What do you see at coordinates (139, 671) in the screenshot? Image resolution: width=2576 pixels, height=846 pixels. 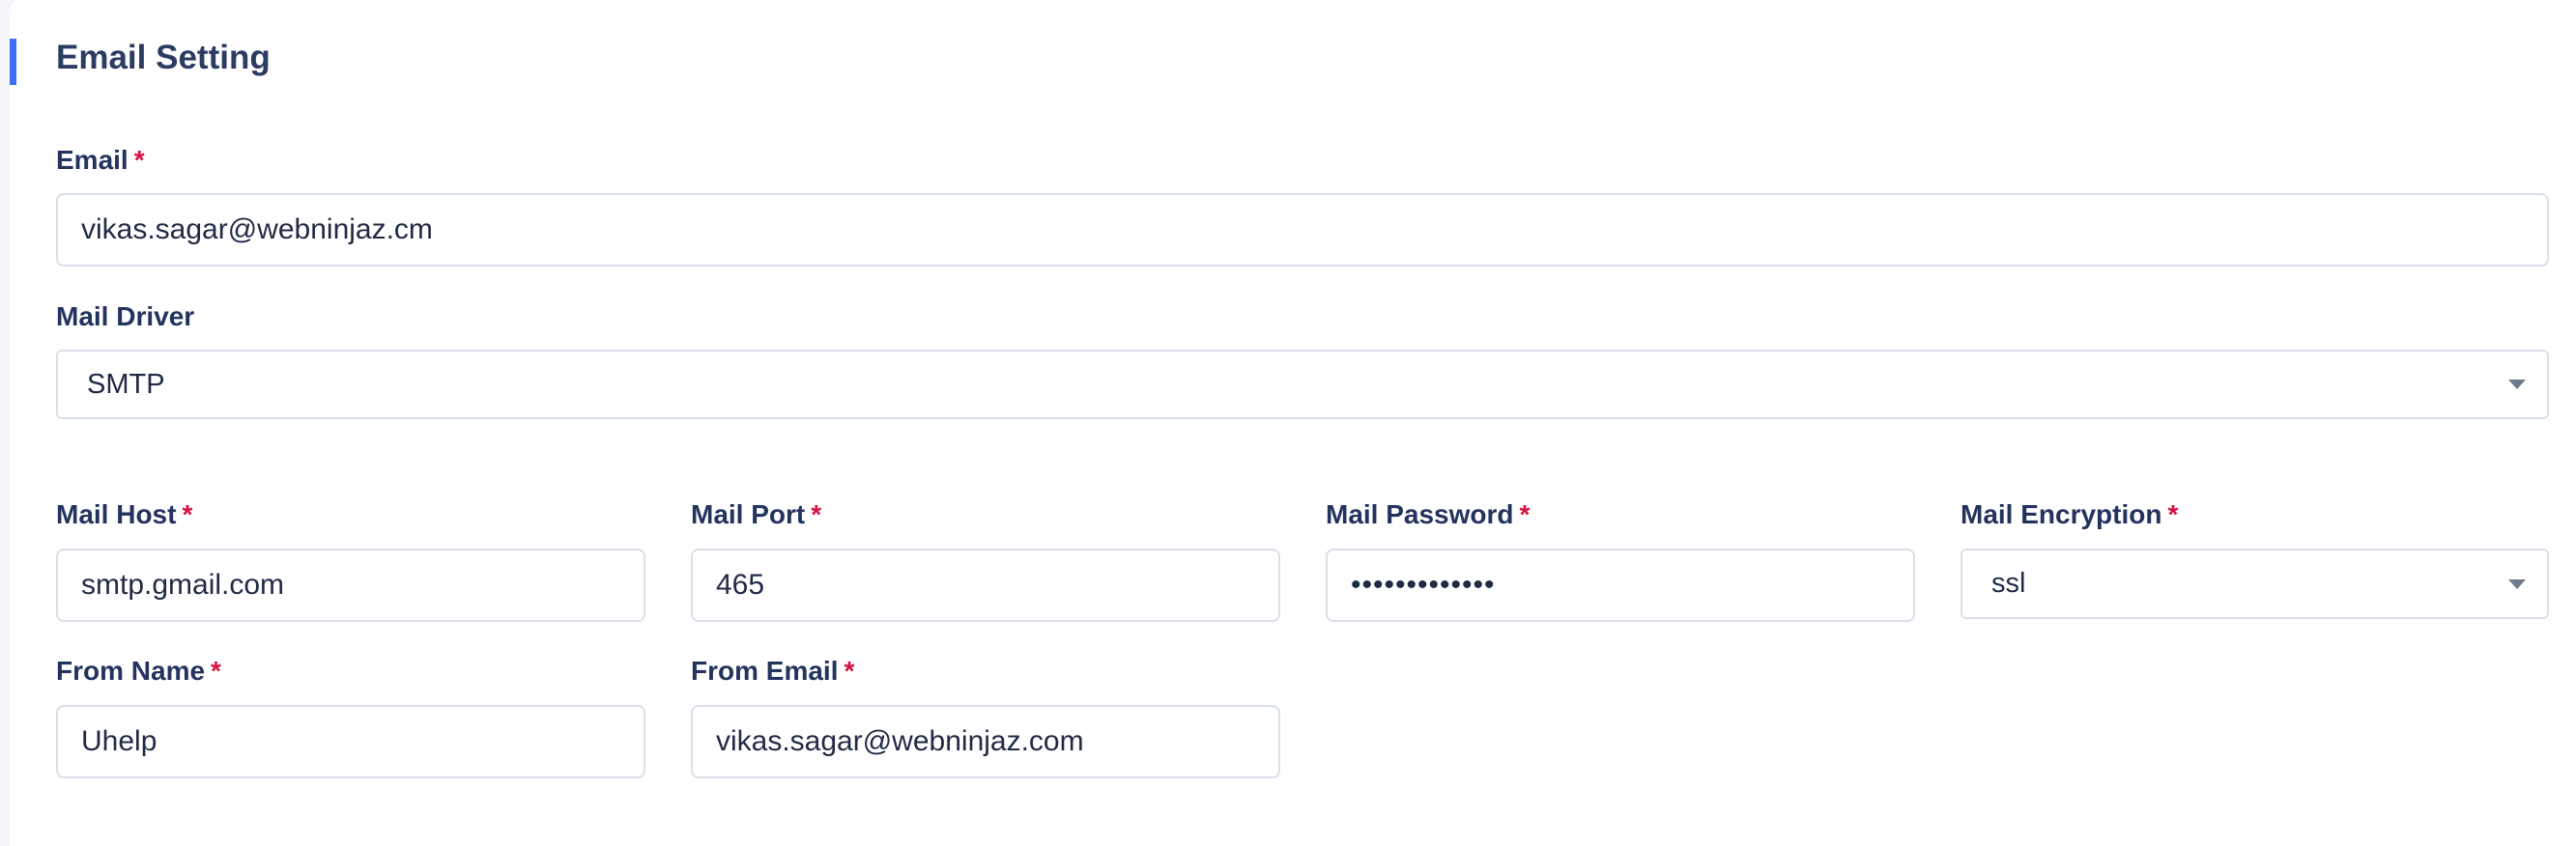 I see `from-name-label: From Name *` at bounding box center [139, 671].